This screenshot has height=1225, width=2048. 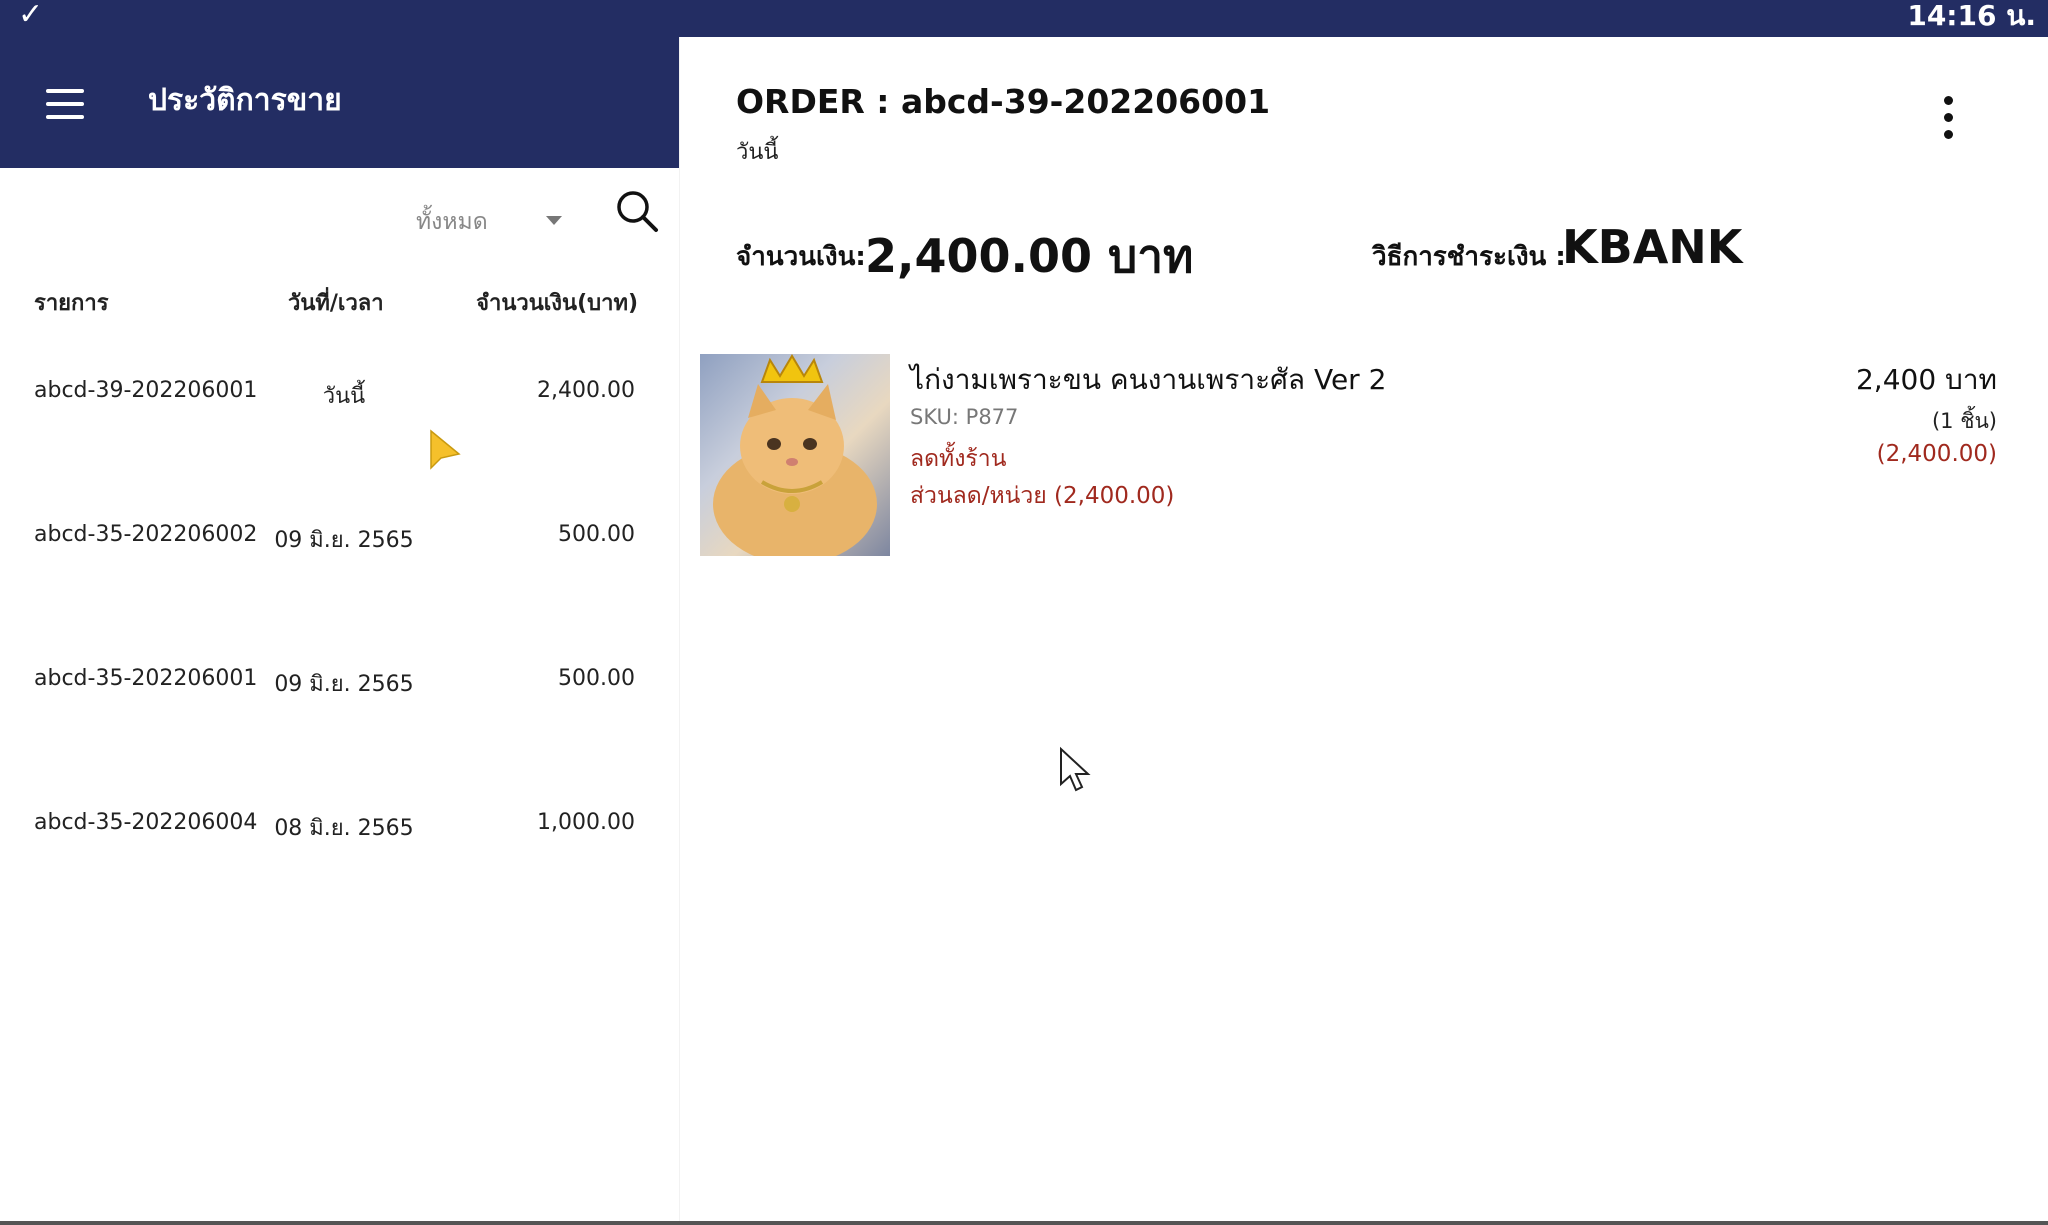 What do you see at coordinates (146, 678) in the screenshot?
I see `row-item: abcd-35-202206001` at bounding box center [146, 678].